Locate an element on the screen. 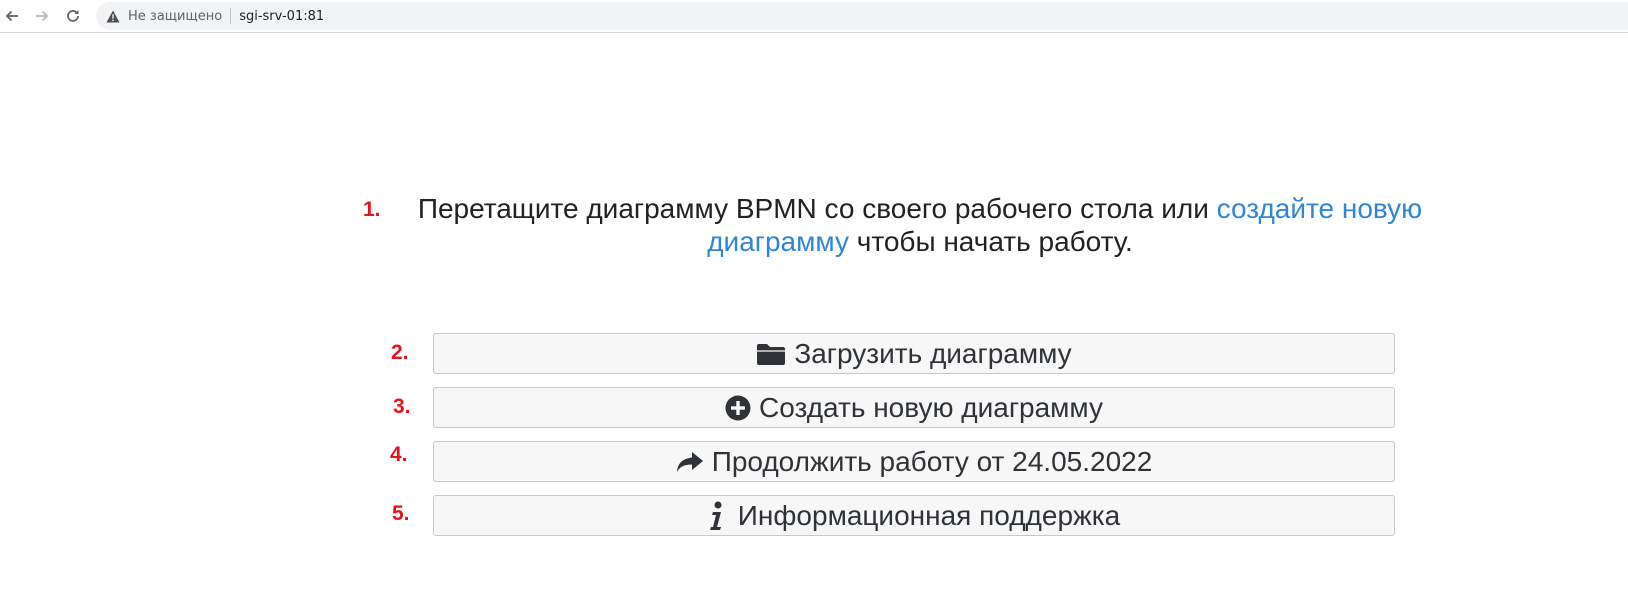 This screenshot has height=594, width=1628. browser-toolbar: Не защищено sgi-srv-01:81 is located at coordinates (814, 16).